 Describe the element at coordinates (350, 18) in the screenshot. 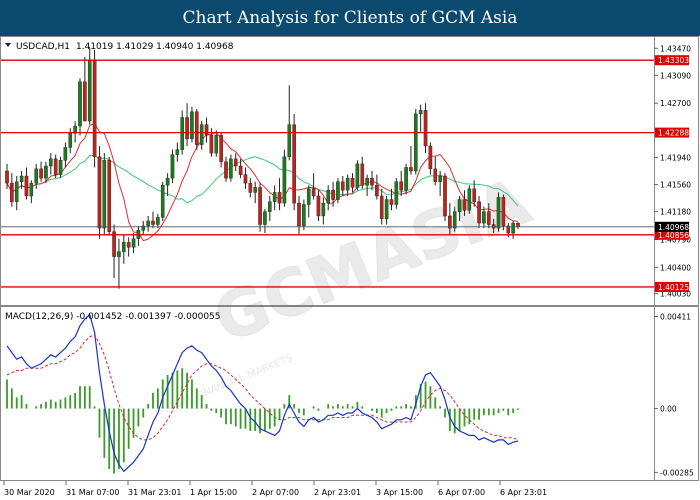

I see `page-title: Chart Analysis for Clients of GCM Asia` at that location.